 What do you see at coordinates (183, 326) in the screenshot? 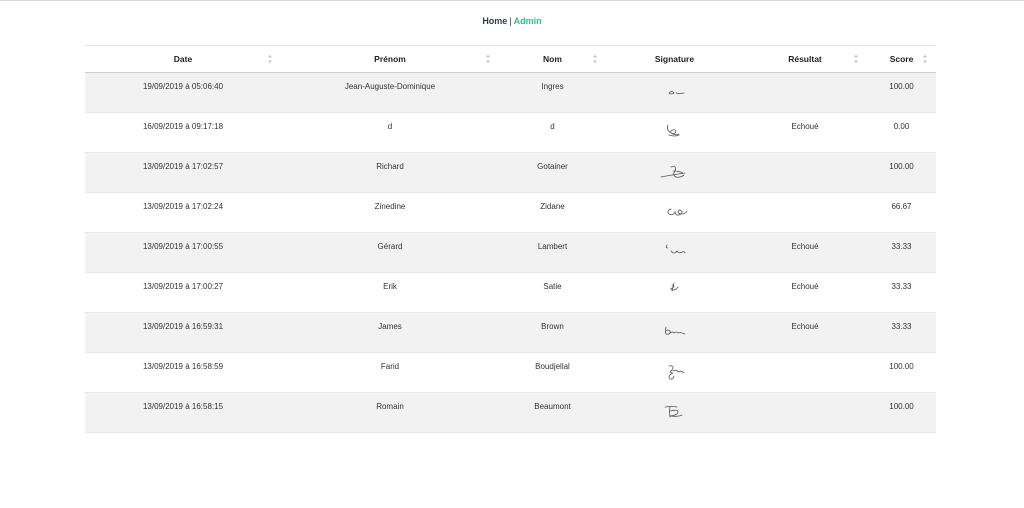
I see `cell-date: 13/09/2019 à 16:59:31` at bounding box center [183, 326].